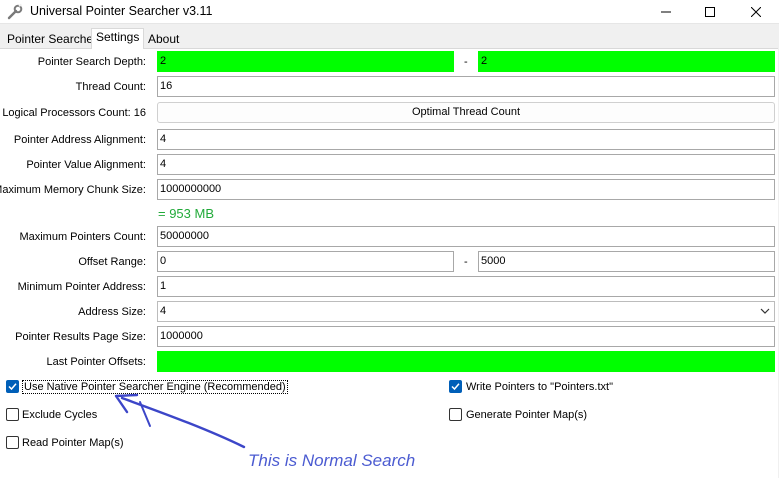 The image size is (779, 478). I want to click on annotation-text: This is Normal Search, so click(332, 460).